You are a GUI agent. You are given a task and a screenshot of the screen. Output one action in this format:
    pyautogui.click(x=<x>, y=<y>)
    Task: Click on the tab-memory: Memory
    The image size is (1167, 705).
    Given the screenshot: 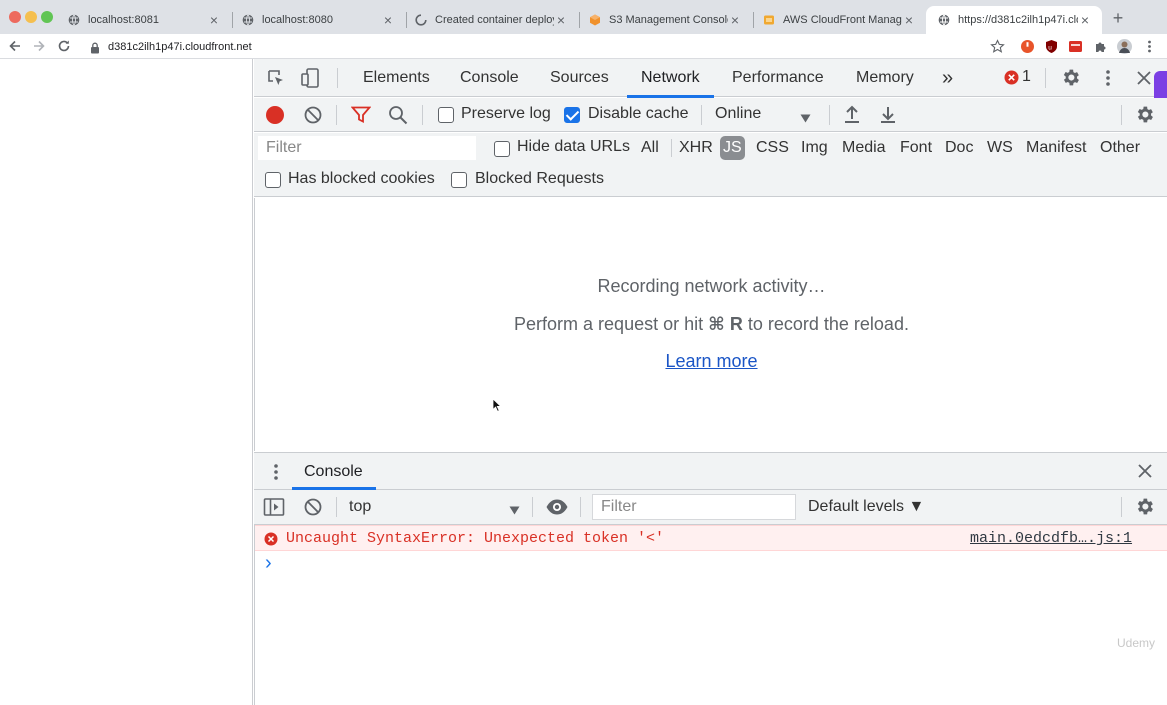 What is the action you would take?
    pyautogui.click(x=885, y=78)
    